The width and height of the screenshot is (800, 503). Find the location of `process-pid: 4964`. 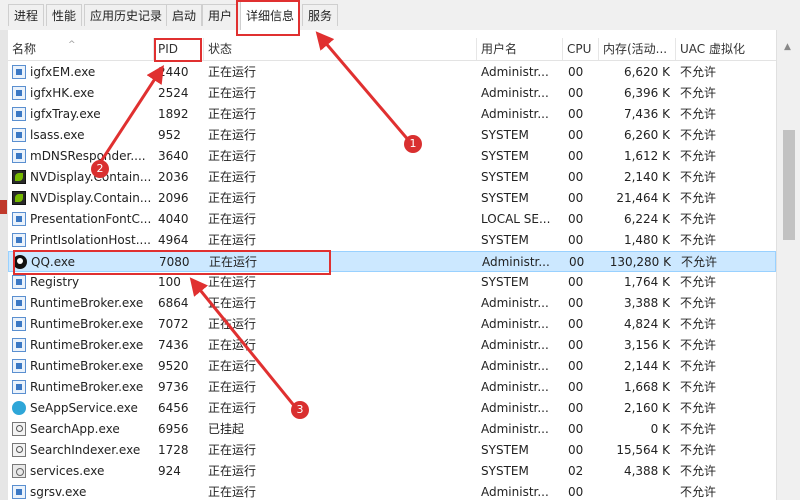

process-pid: 4964 is located at coordinates (173, 240).